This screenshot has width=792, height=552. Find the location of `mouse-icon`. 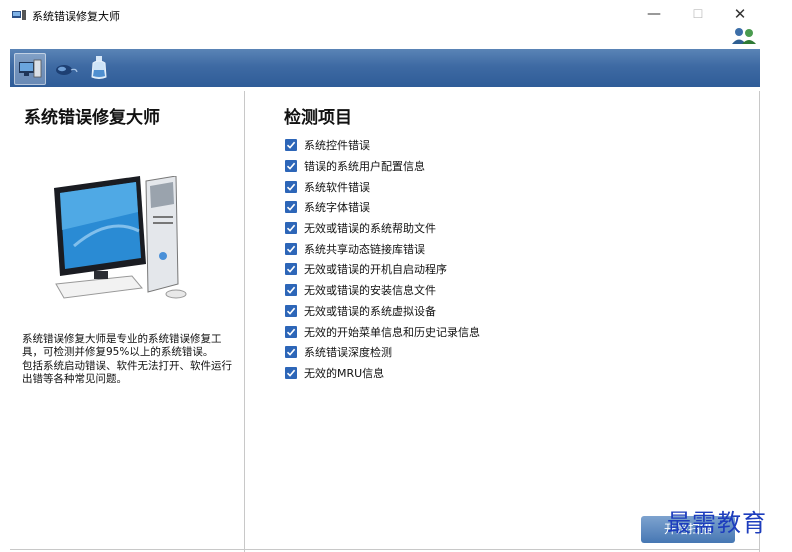

mouse-icon is located at coordinates (67, 70).